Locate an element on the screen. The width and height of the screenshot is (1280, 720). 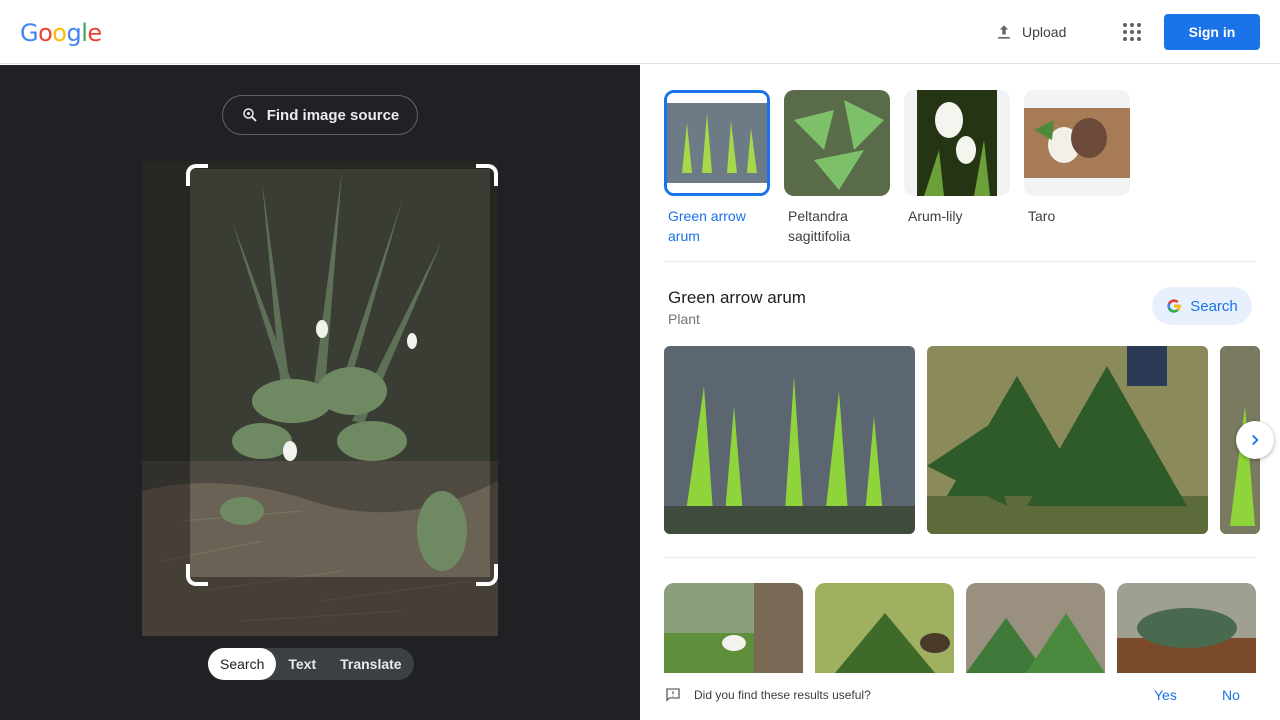
upload-button: Upload is located at coordinates (1030, 32).